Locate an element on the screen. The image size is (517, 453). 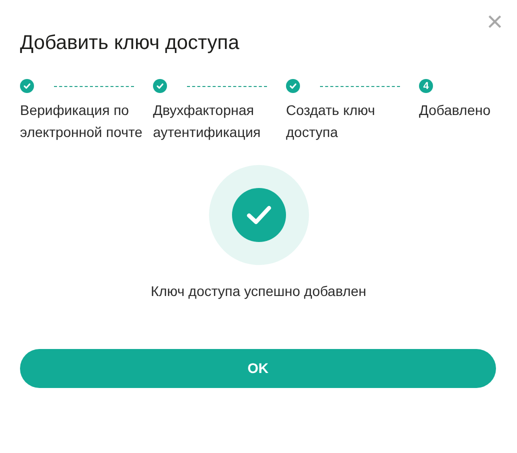
step-label: Добавлено is located at coordinates (455, 110).